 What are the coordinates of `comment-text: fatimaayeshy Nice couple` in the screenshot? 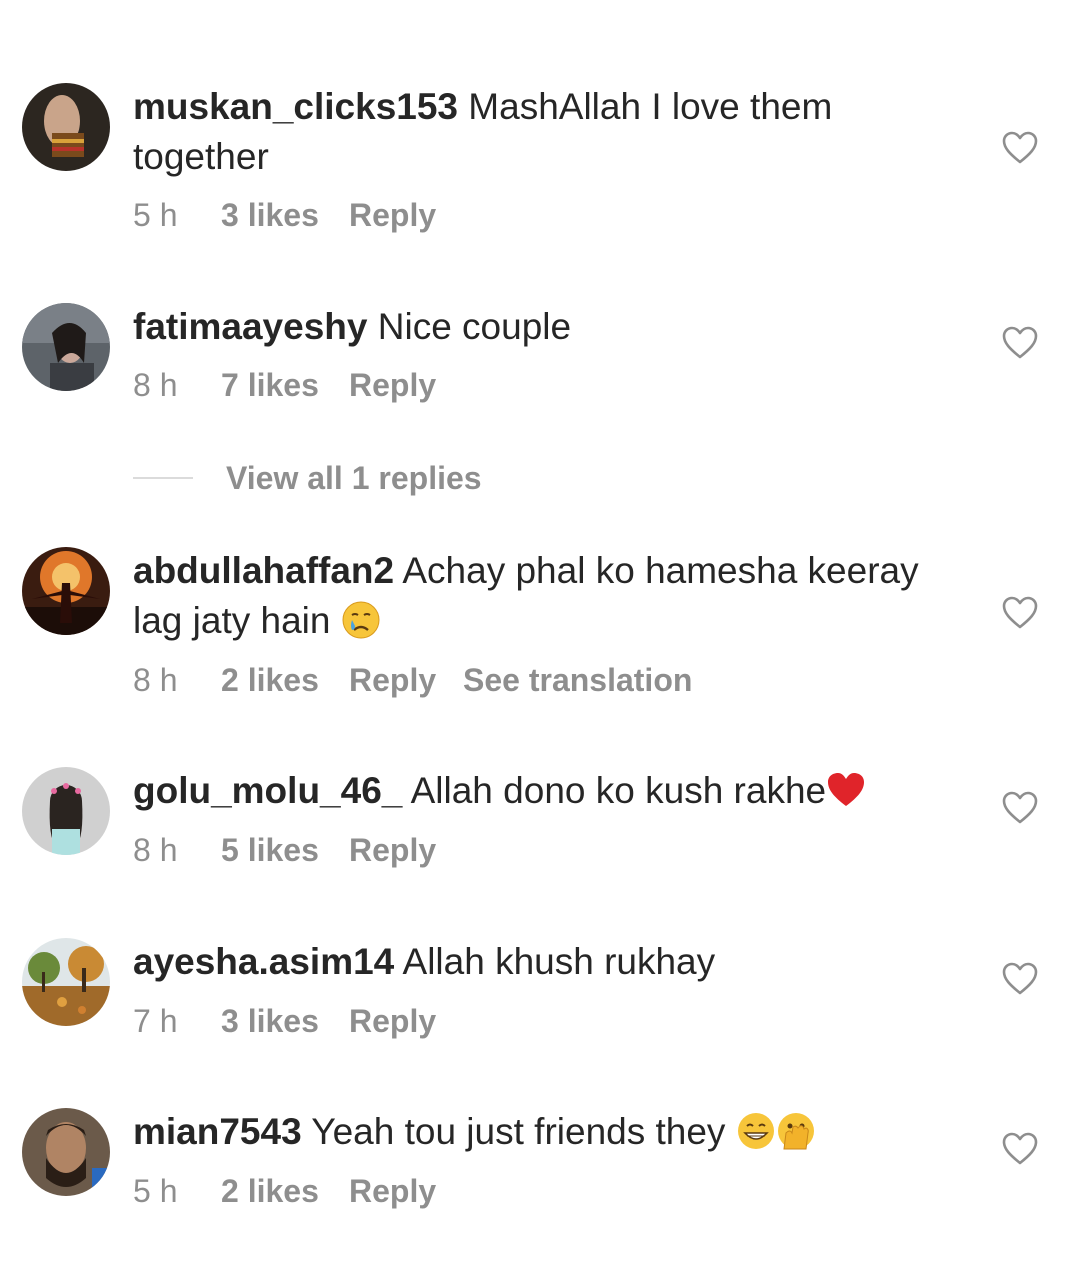 It's located at (538, 327).